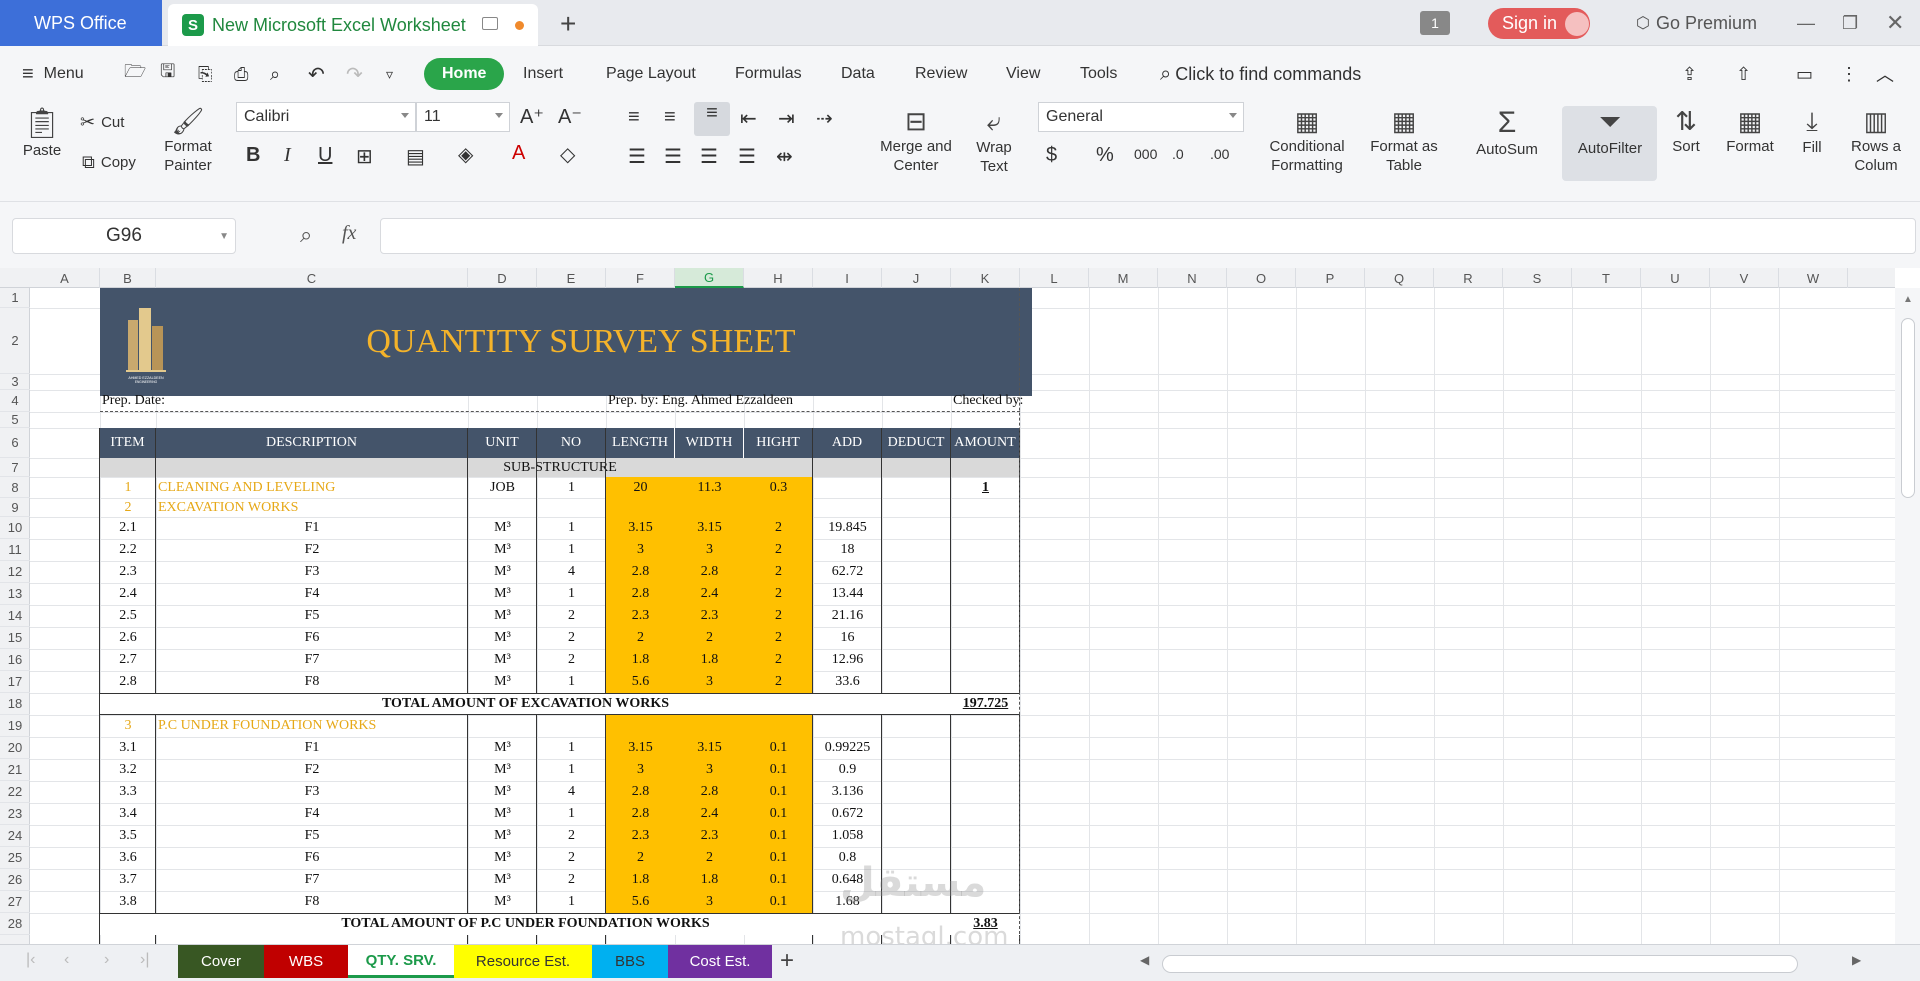  What do you see at coordinates (637, 156) in the screenshot?
I see `align-left-icon: ☰` at bounding box center [637, 156].